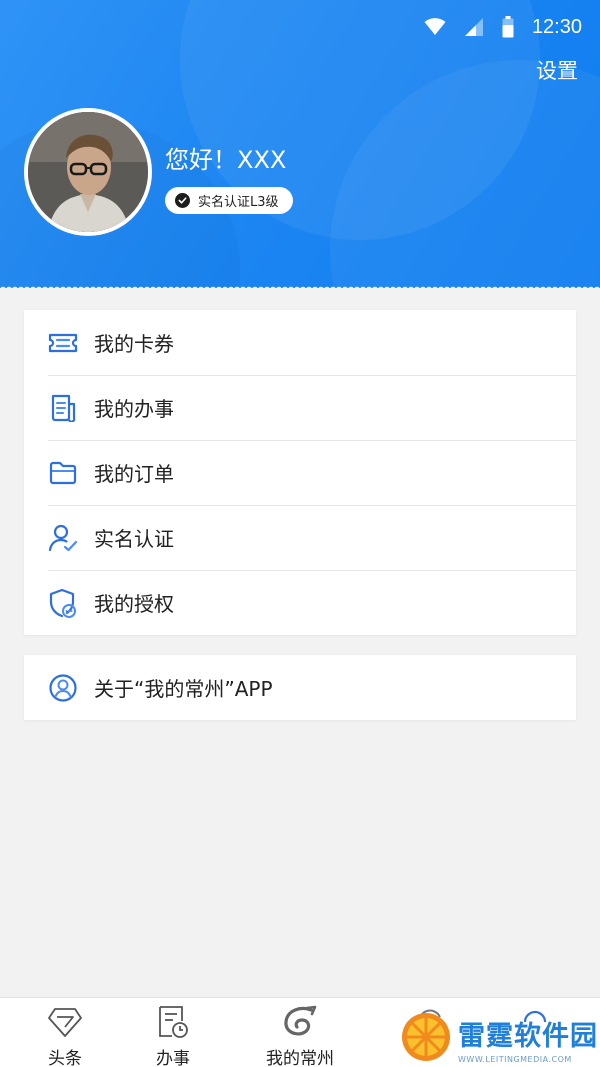 The height and width of the screenshot is (1067, 600). What do you see at coordinates (435, 27) in the screenshot?
I see `wifi-icon` at bounding box center [435, 27].